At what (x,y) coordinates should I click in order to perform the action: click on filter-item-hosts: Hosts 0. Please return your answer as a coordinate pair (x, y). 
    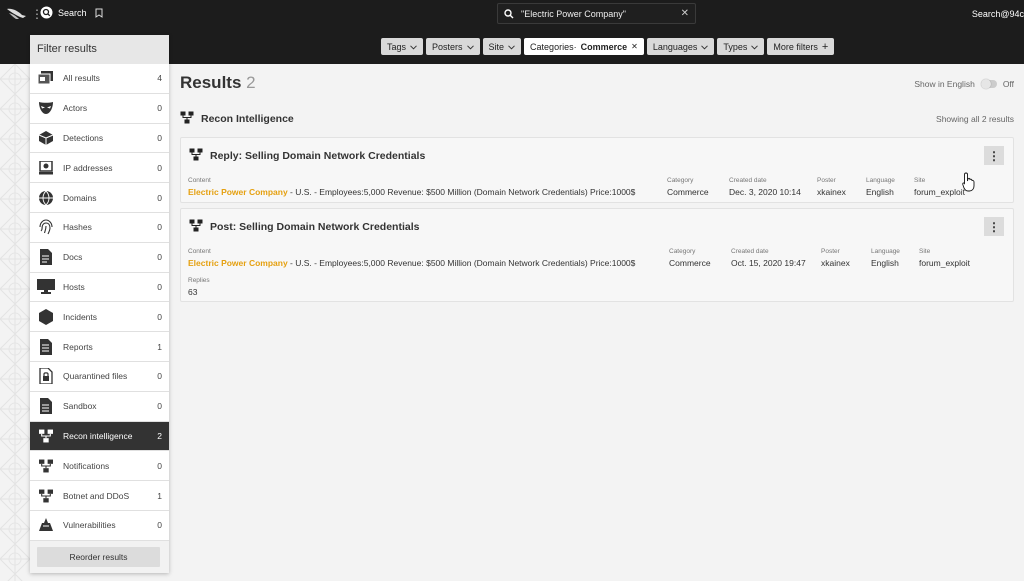
    Looking at the image, I should click on (99, 287).